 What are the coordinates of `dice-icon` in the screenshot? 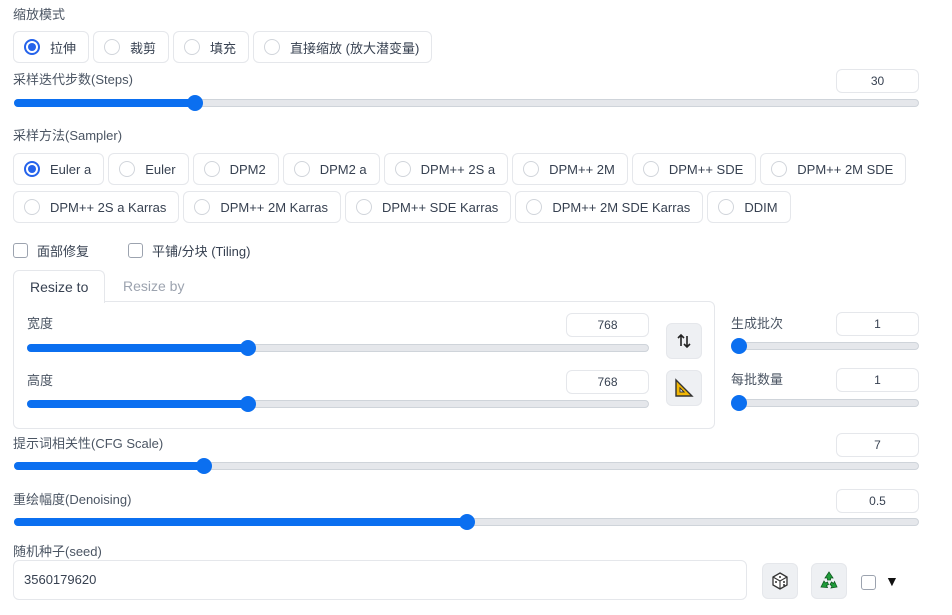 It's located at (780, 581).